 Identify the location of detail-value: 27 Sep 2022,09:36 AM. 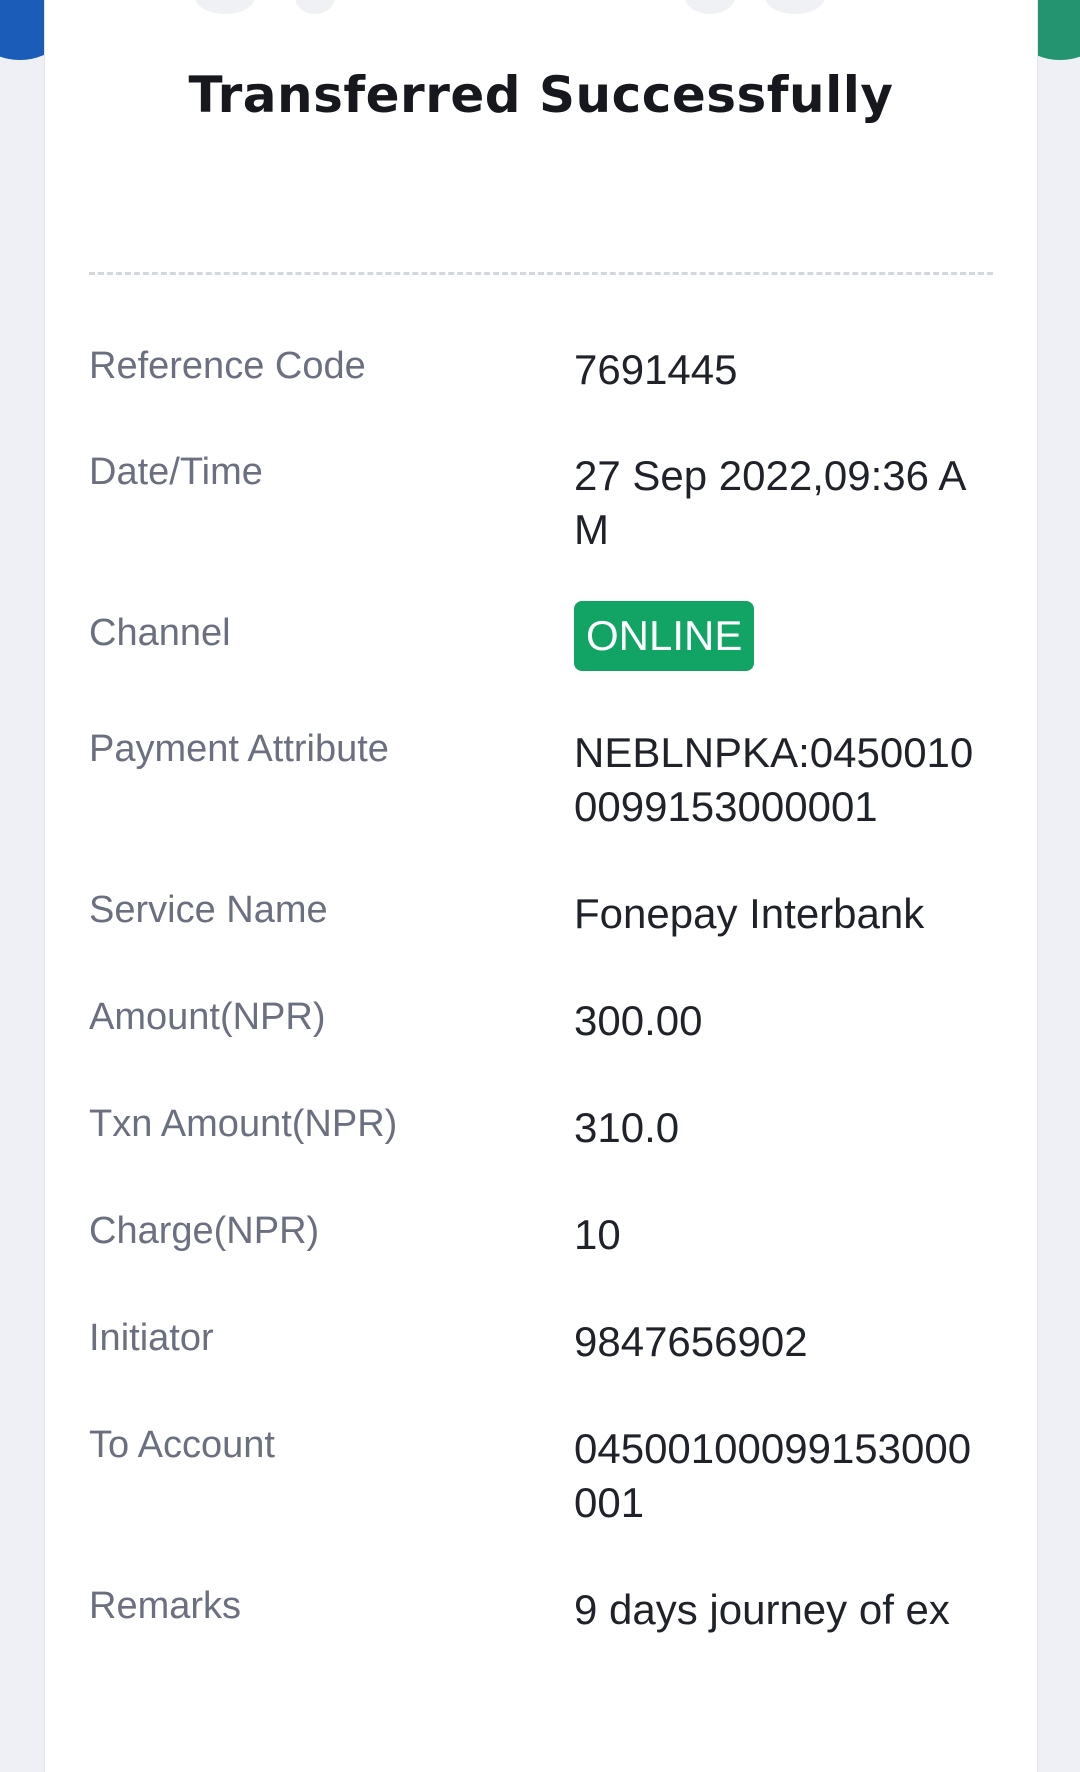
(770, 502).